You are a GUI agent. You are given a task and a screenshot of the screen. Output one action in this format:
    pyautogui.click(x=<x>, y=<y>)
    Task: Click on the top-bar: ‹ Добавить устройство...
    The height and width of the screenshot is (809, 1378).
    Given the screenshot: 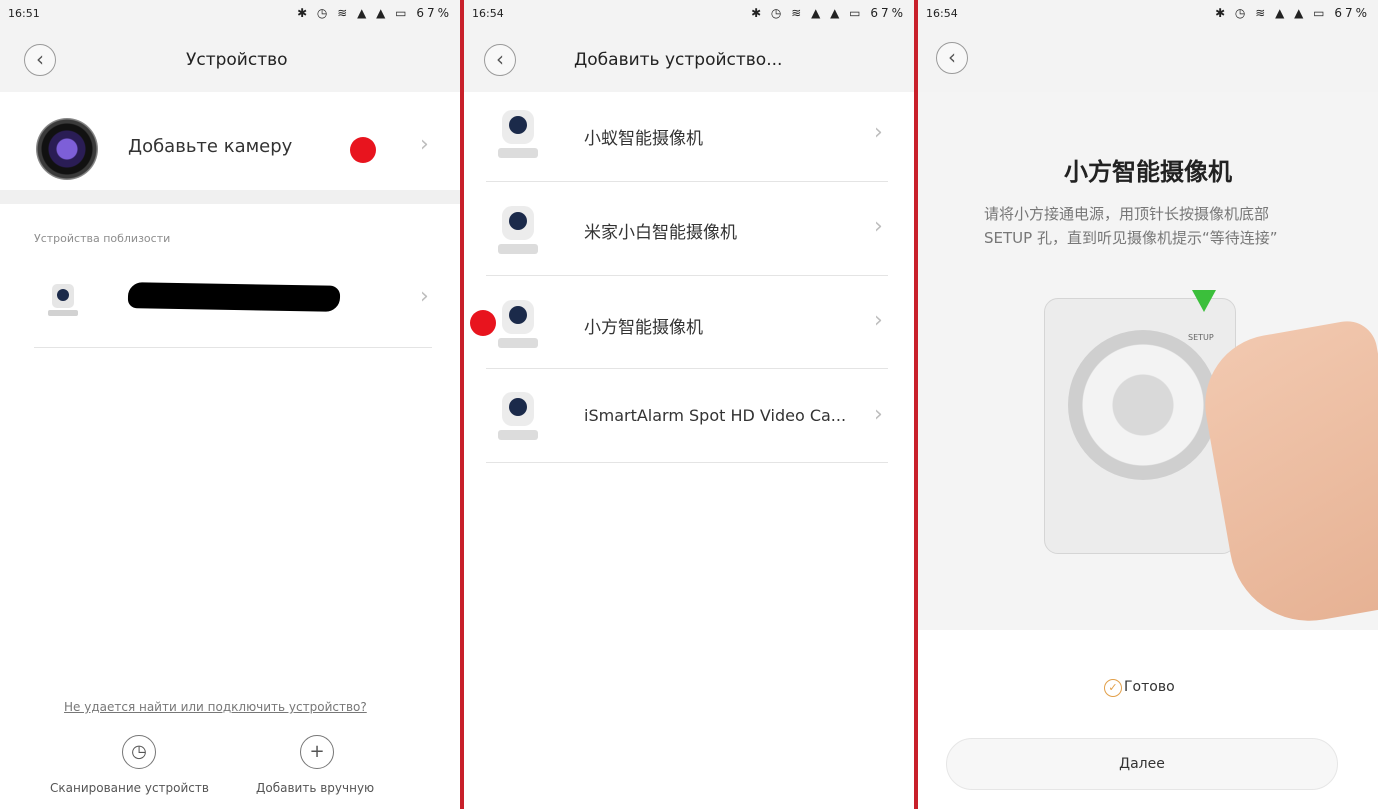 What is the action you would take?
    pyautogui.click(x=689, y=60)
    